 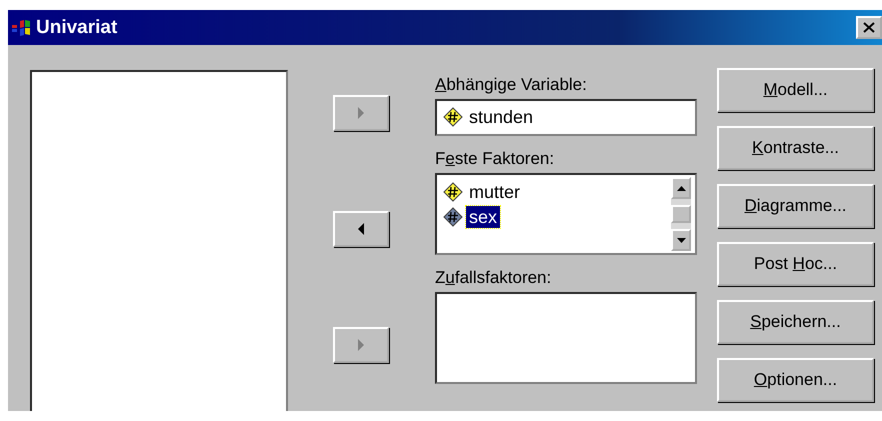 What do you see at coordinates (493, 278) in the screenshot?
I see `field-label: Zufallsfaktoren:` at bounding box center [493, 278].